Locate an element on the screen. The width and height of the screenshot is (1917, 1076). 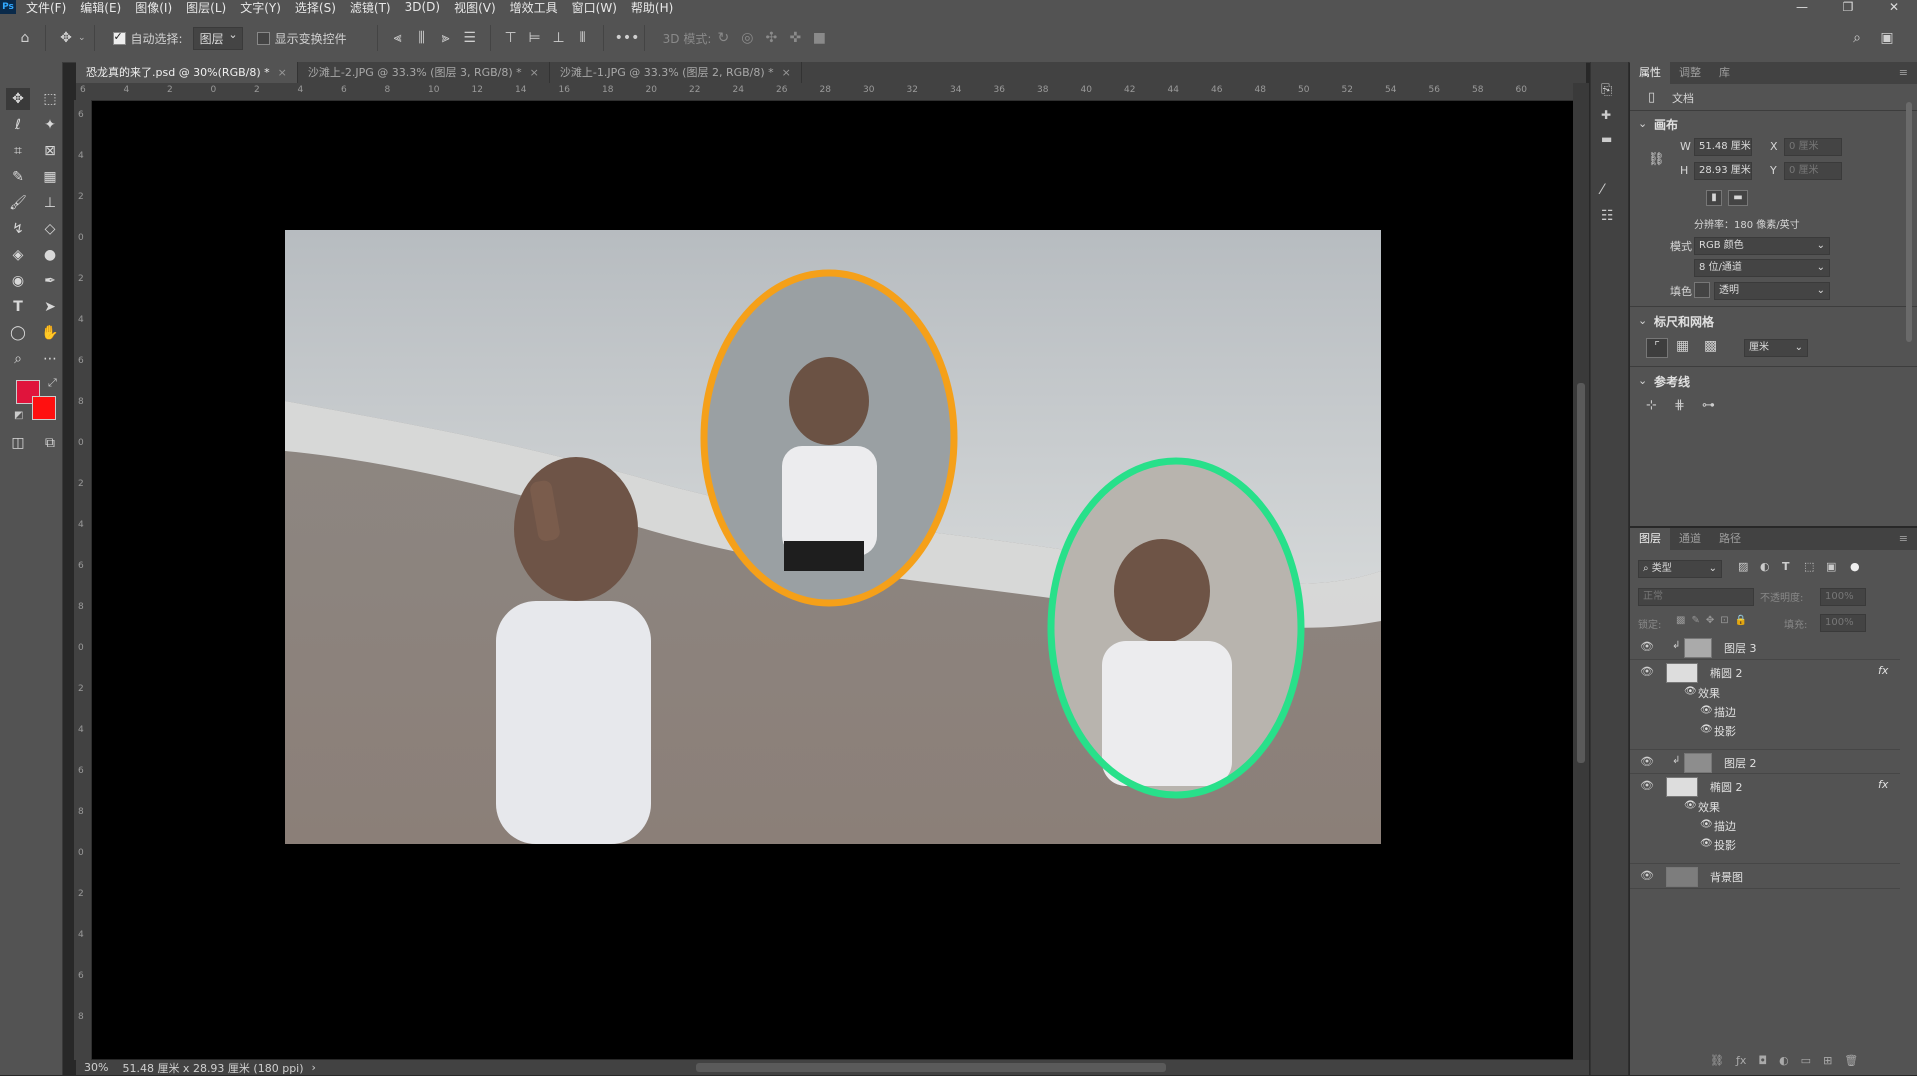
maximize-button: ❐ is located at coordinates (1848, 7).